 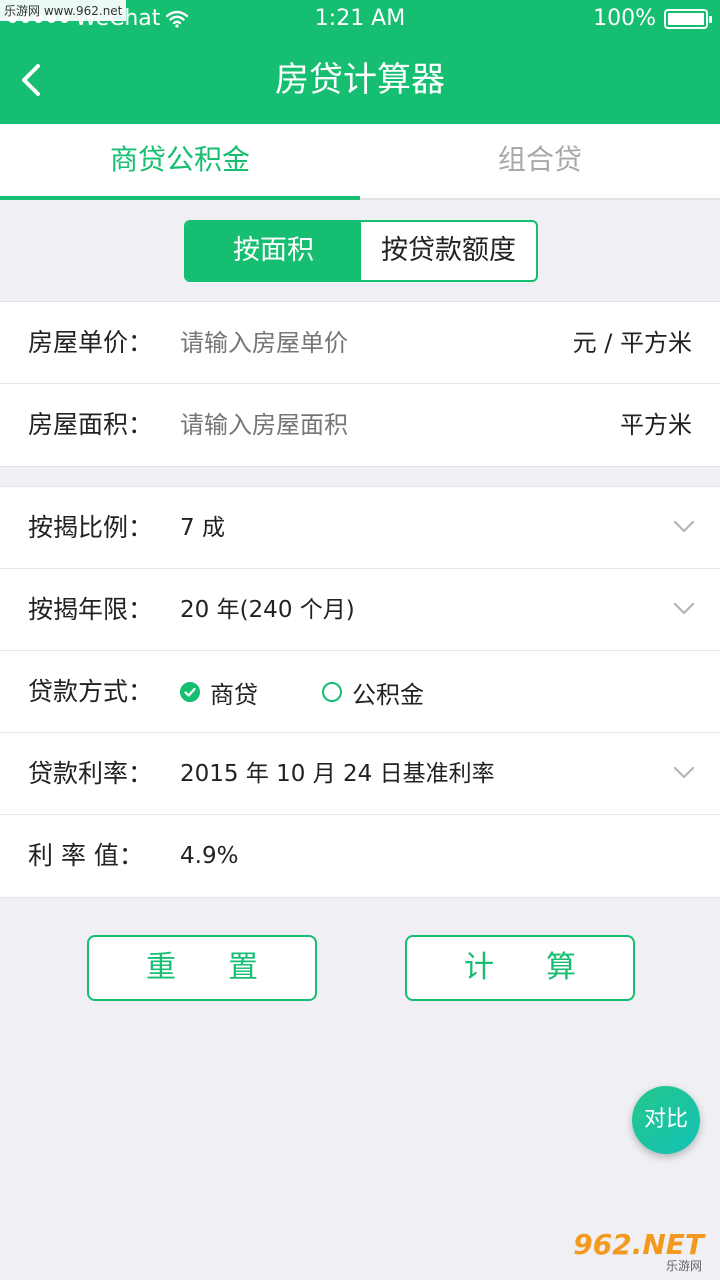 I want to click on method-row: 贷款方式： 商贷 公积金, so click(x=360, y=692).